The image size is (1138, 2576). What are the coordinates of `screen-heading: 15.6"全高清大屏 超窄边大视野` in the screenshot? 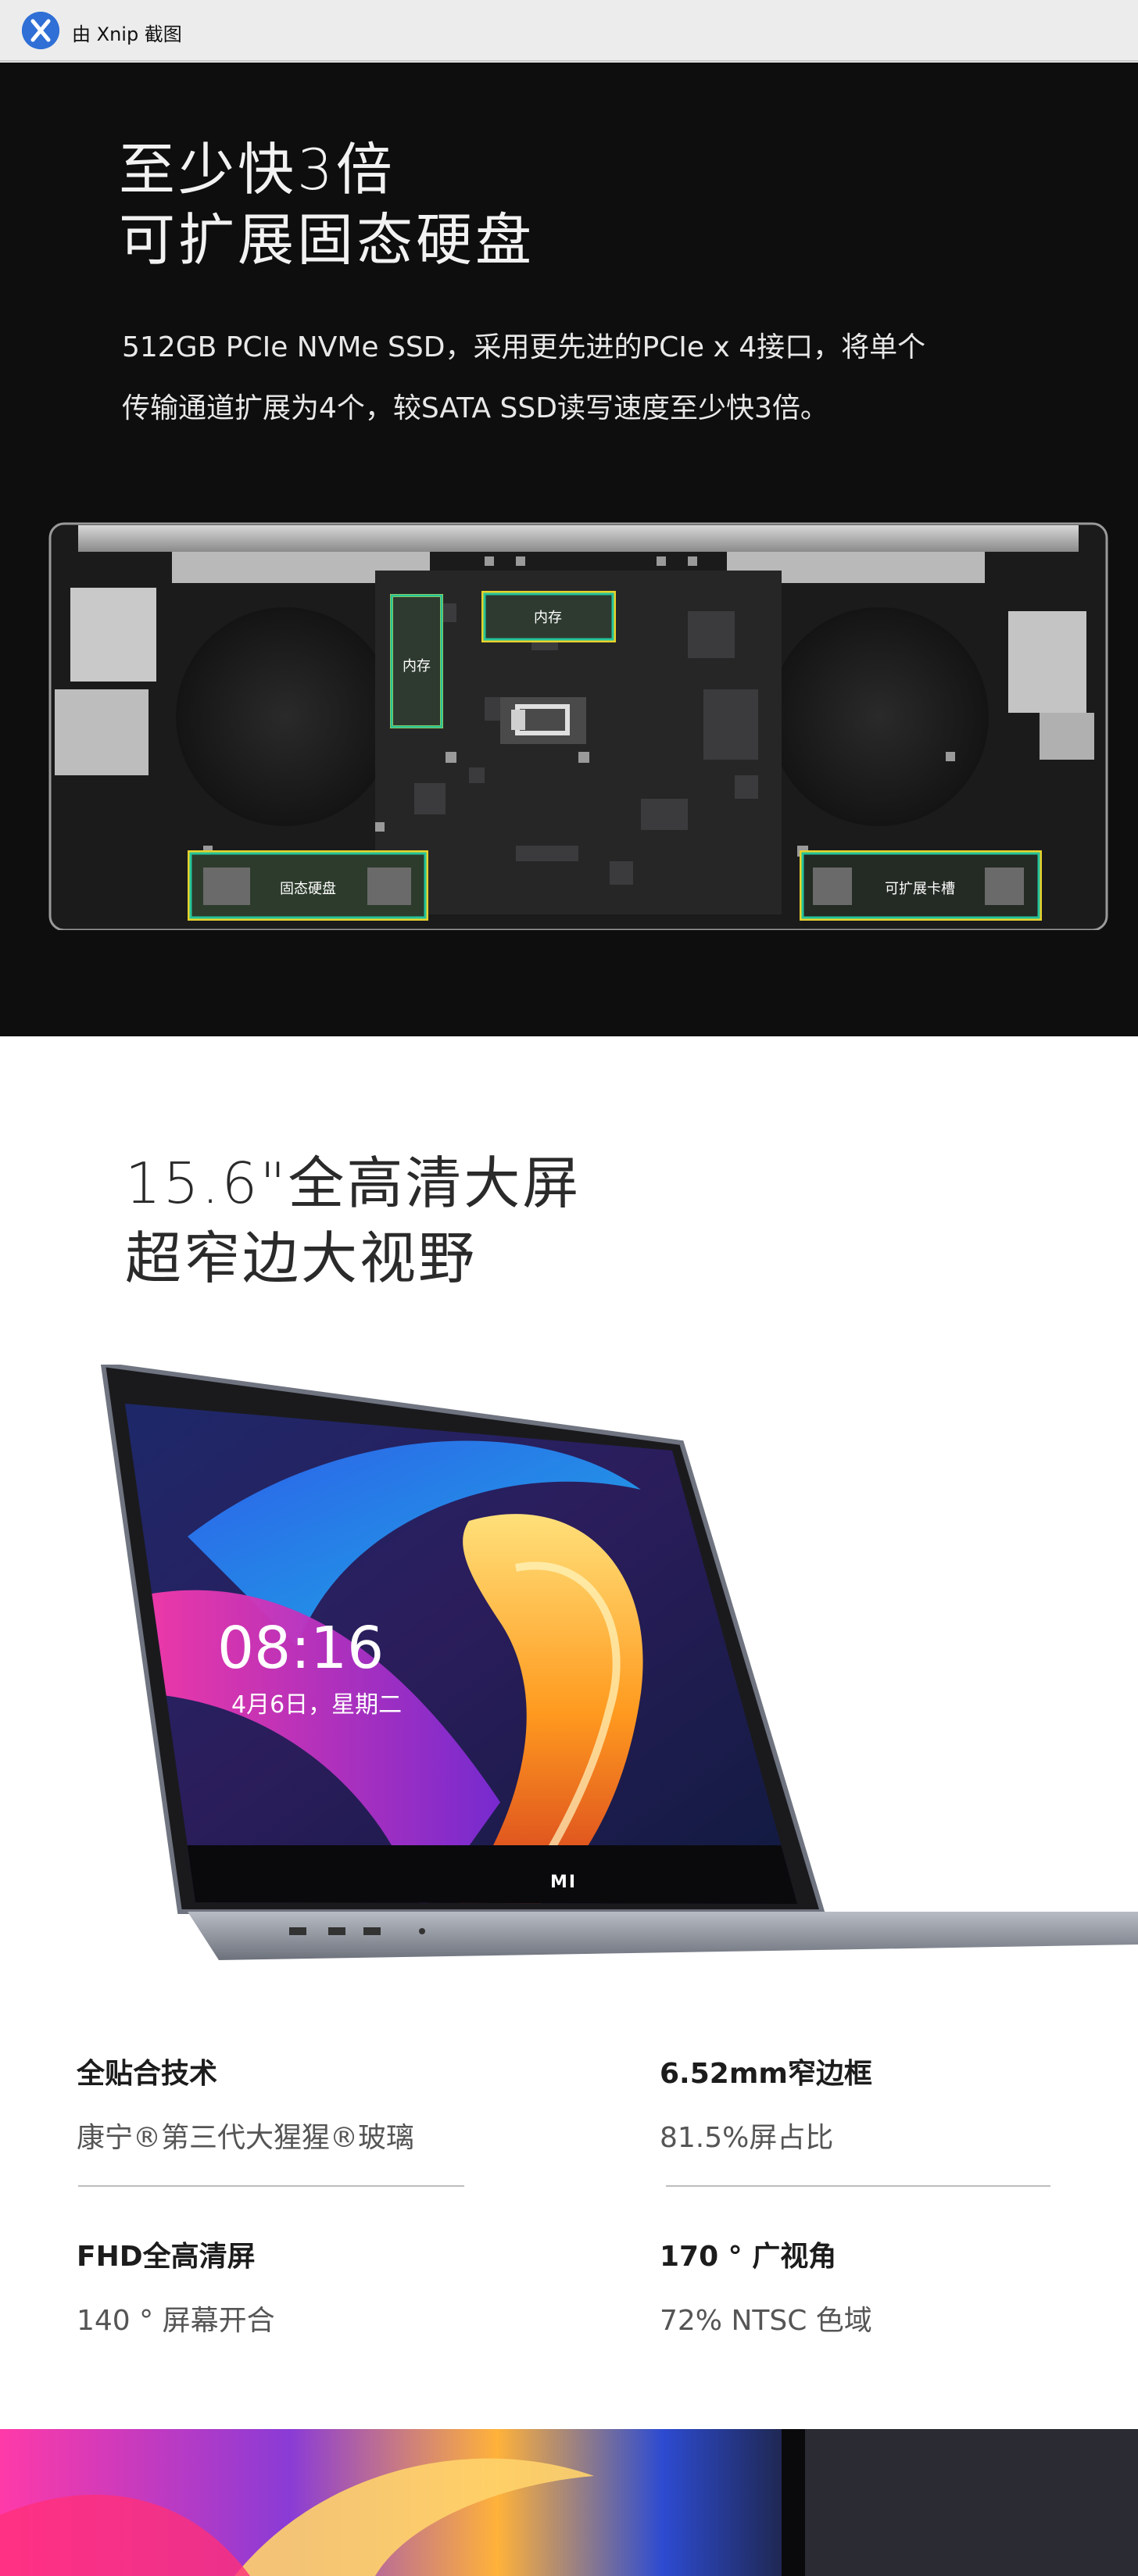 It's located at (353, 1221).